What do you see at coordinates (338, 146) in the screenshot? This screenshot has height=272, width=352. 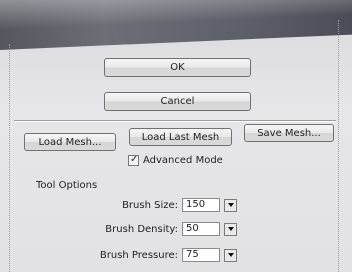 I see `dotted-guide-right` at bounding box center [338, 146].